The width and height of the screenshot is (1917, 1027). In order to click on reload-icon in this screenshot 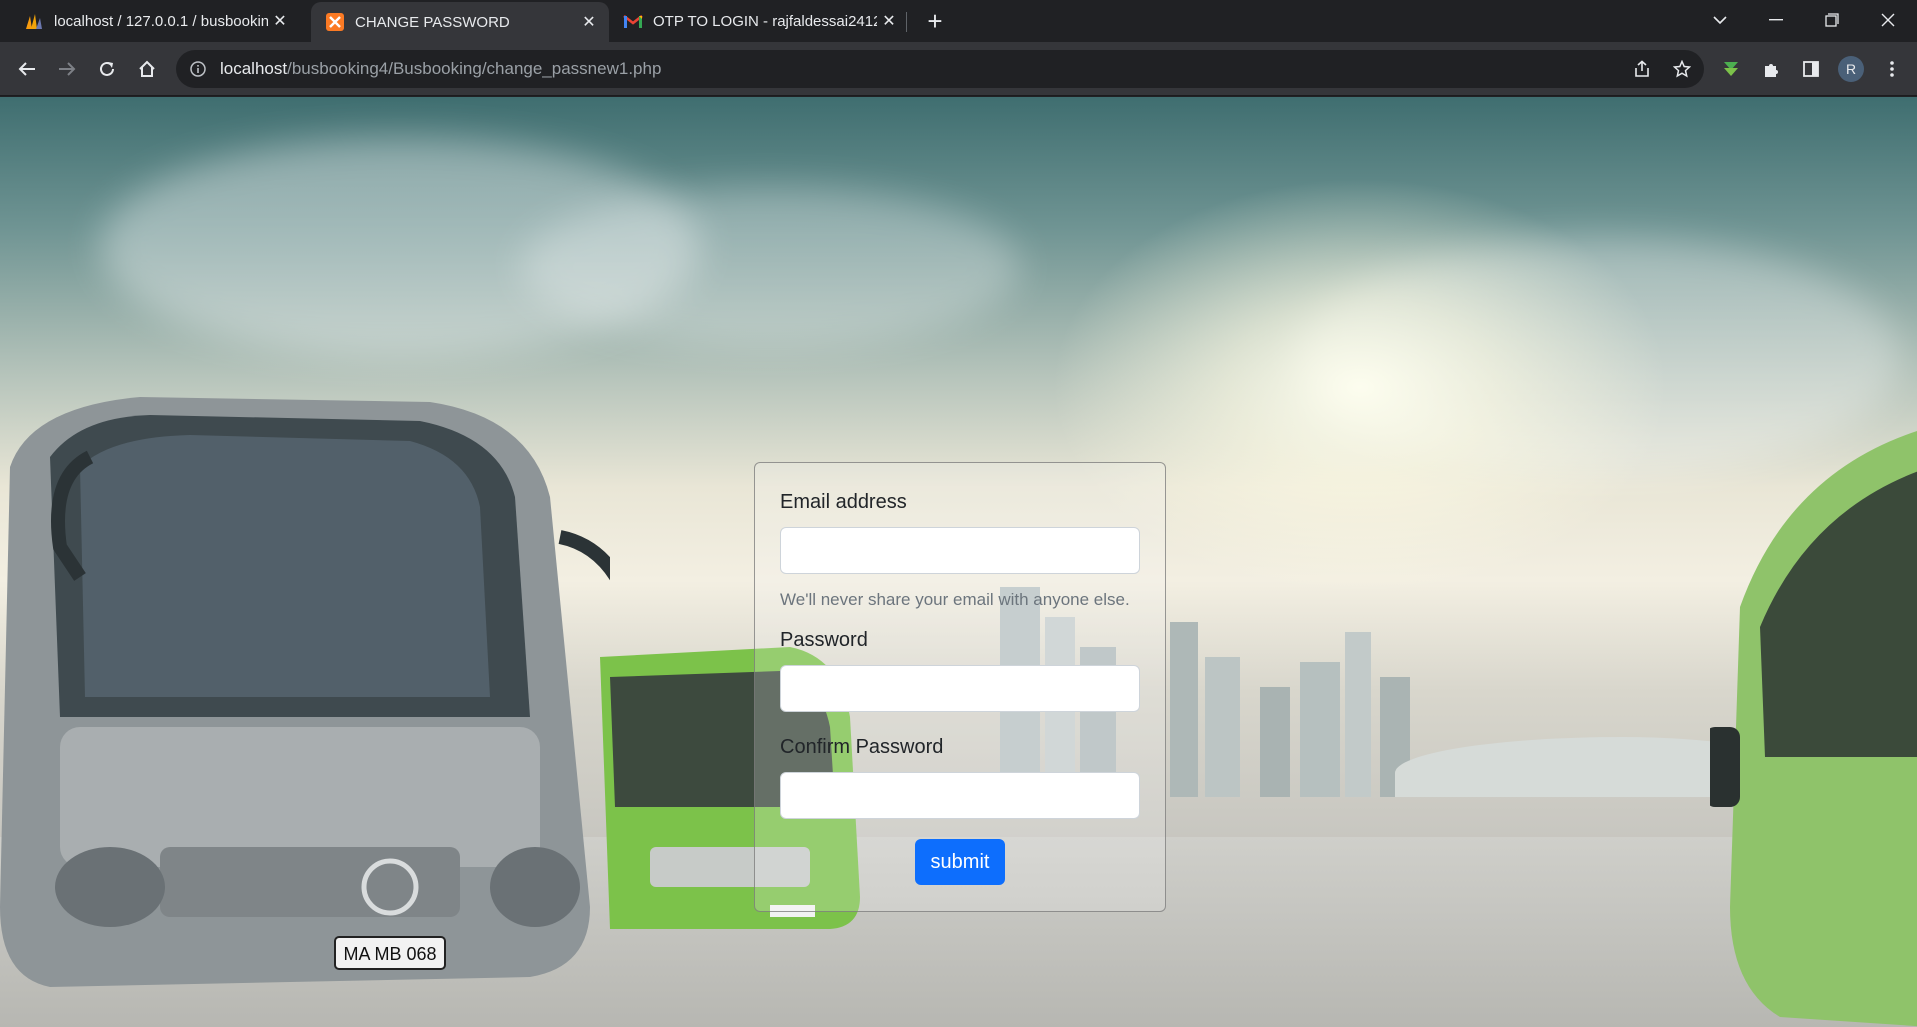, I will do `click(107, 69)`.